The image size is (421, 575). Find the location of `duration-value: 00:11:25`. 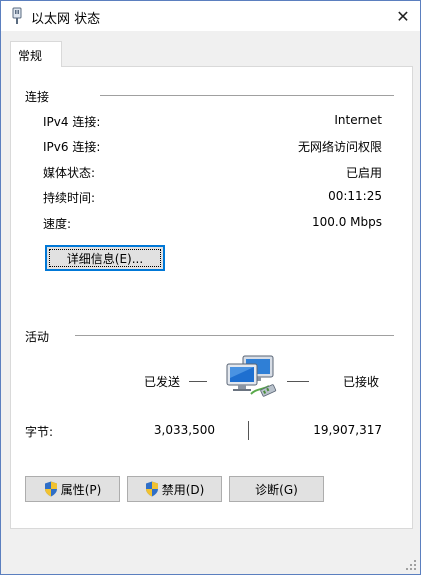

duration-value: 00:11:25 is located at coordinates (355, 196).